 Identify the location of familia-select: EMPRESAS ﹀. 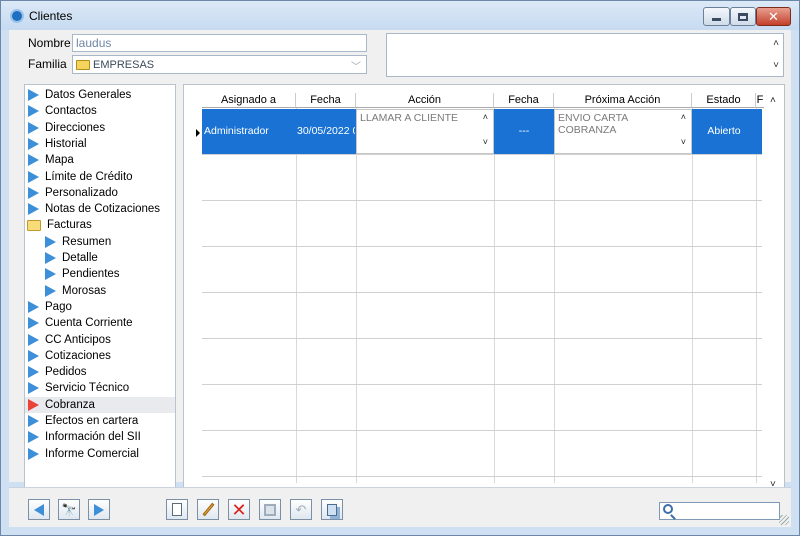
(219, 64).